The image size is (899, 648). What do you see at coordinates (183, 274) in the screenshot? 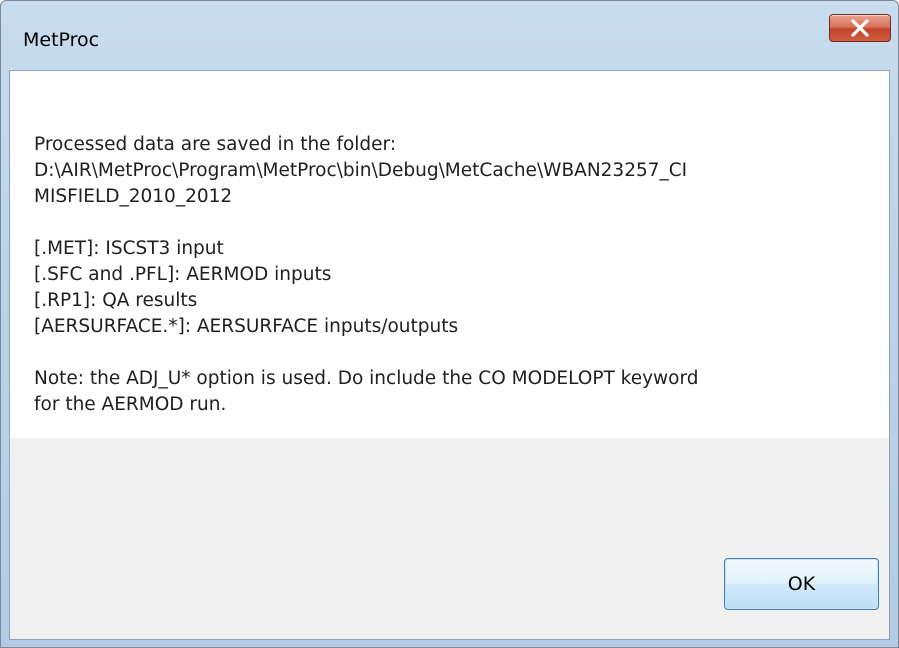
I see `file-type-line: [.SFC and .PFL]: AERMOD inputs` at bounding box center [183, 274].